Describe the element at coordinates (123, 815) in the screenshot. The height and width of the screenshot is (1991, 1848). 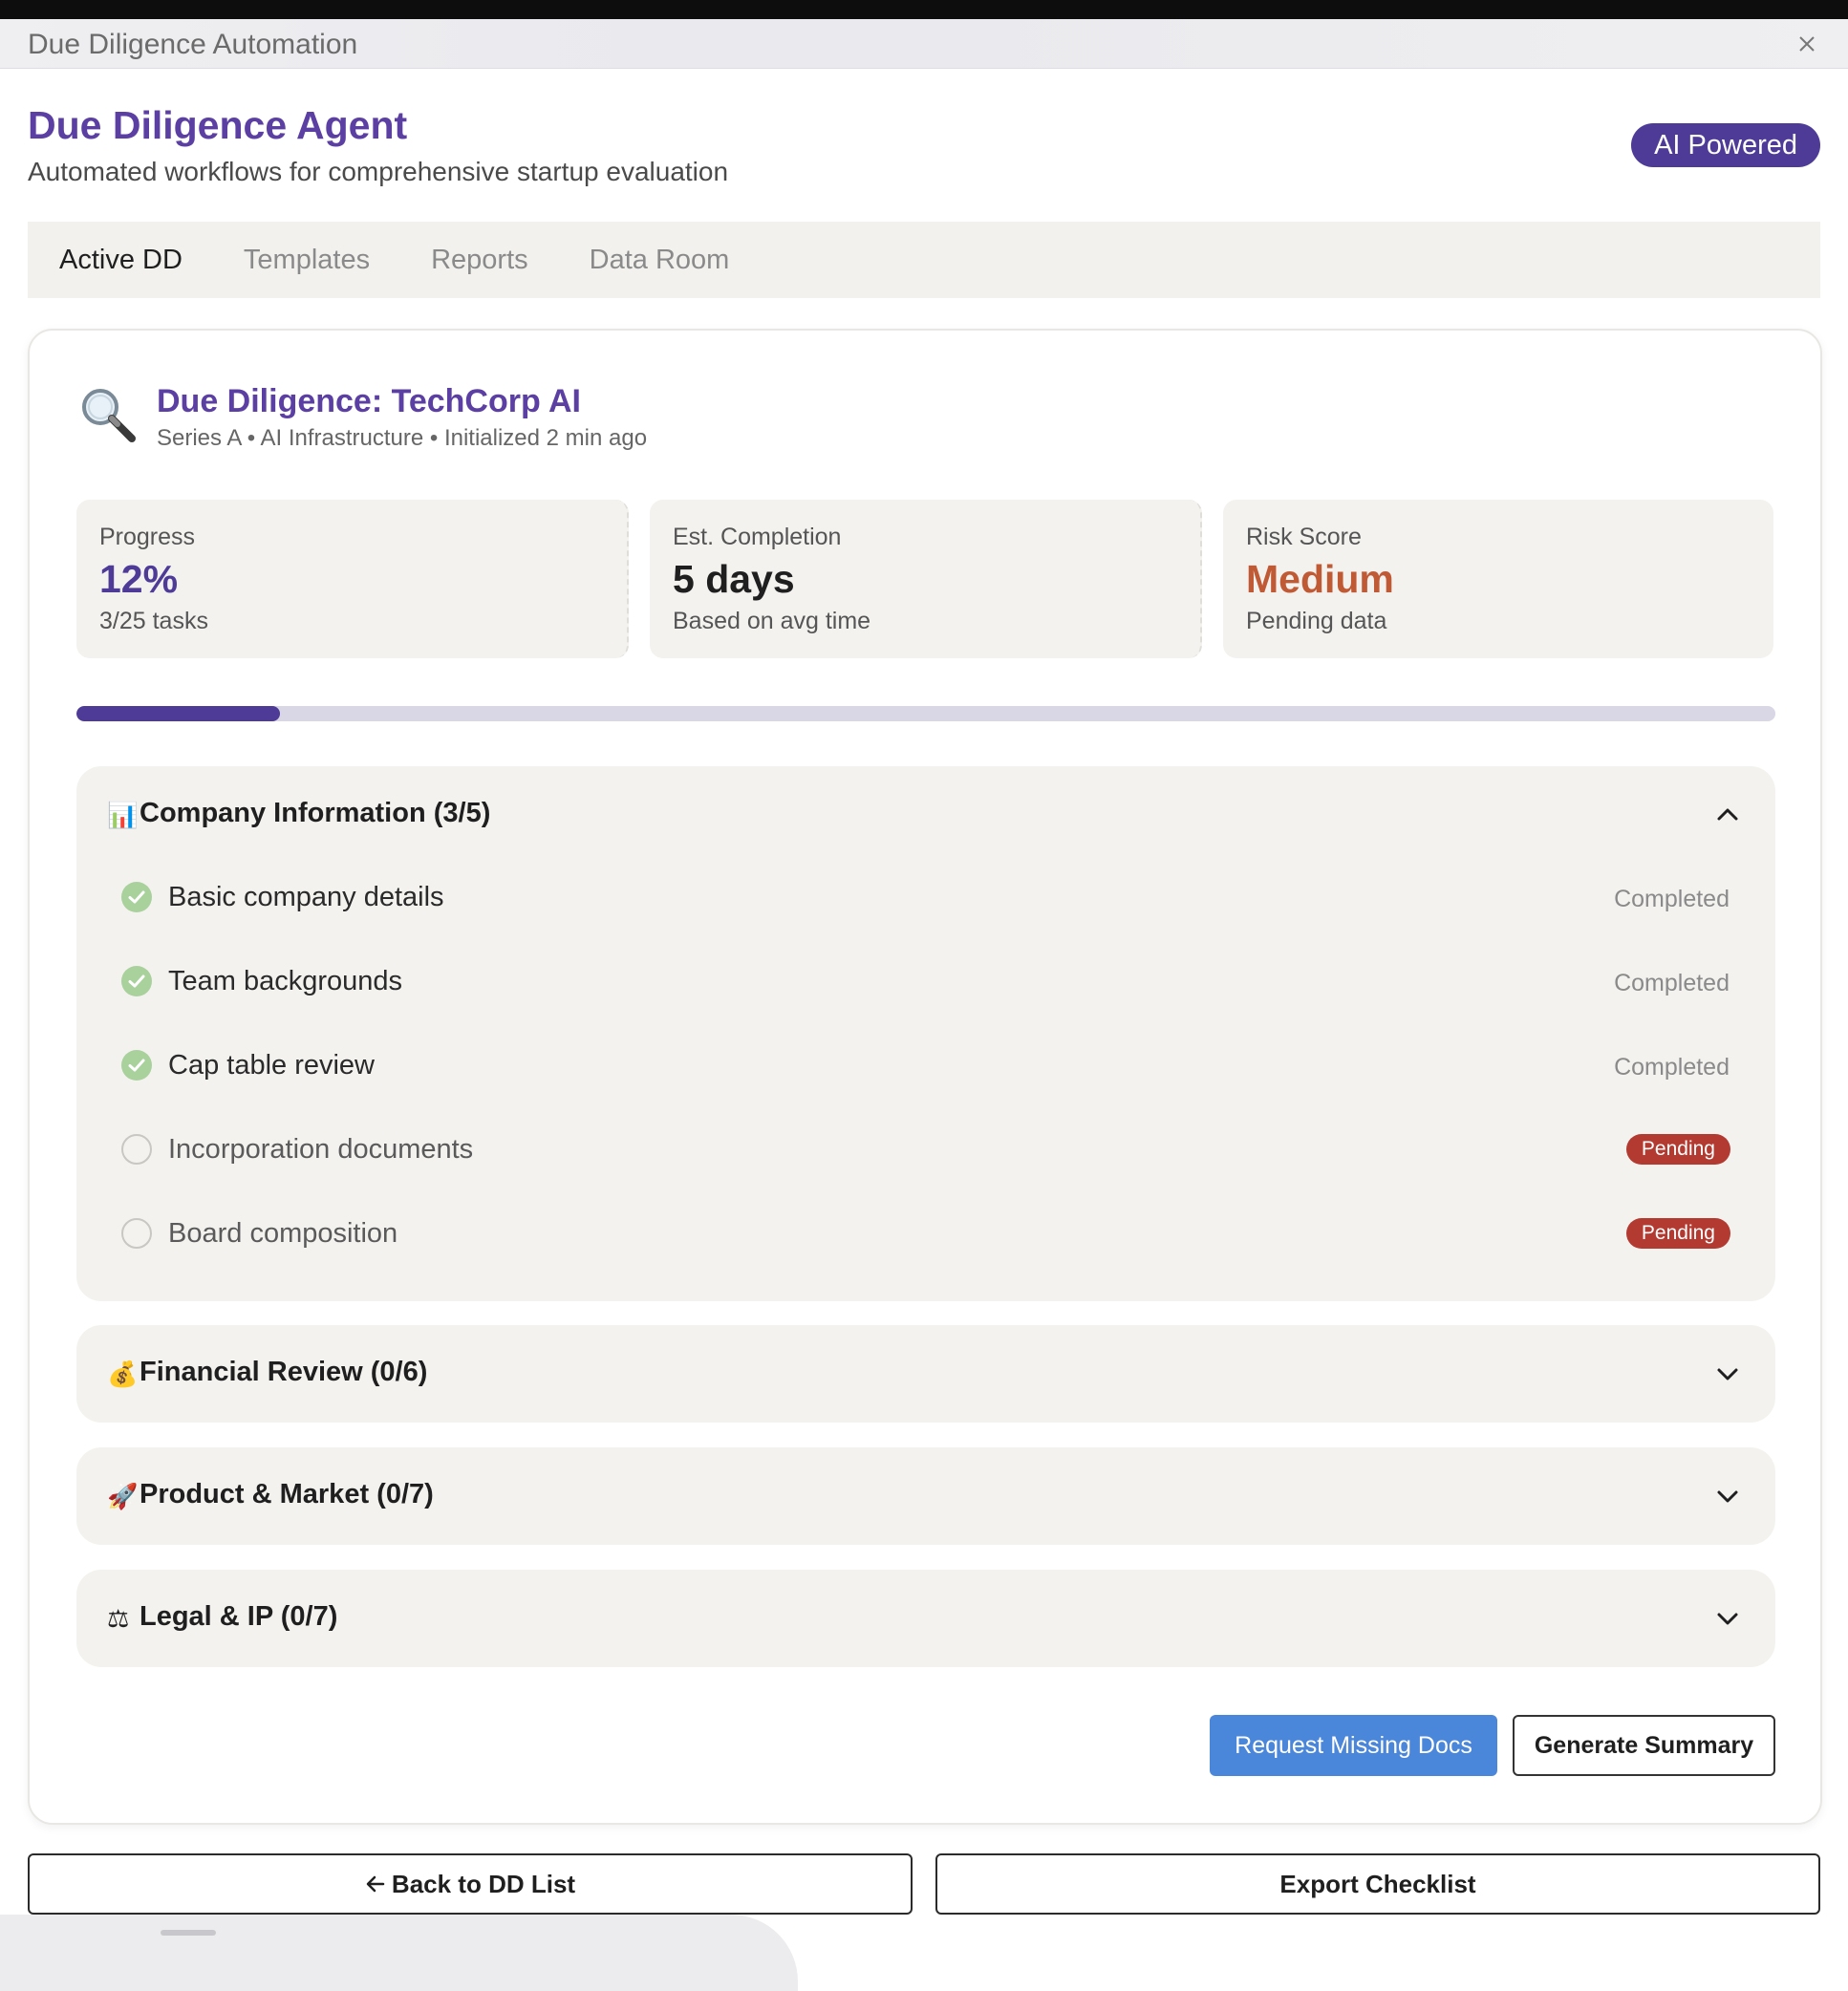
I see `bar-chart-icon: 📊` at that location.